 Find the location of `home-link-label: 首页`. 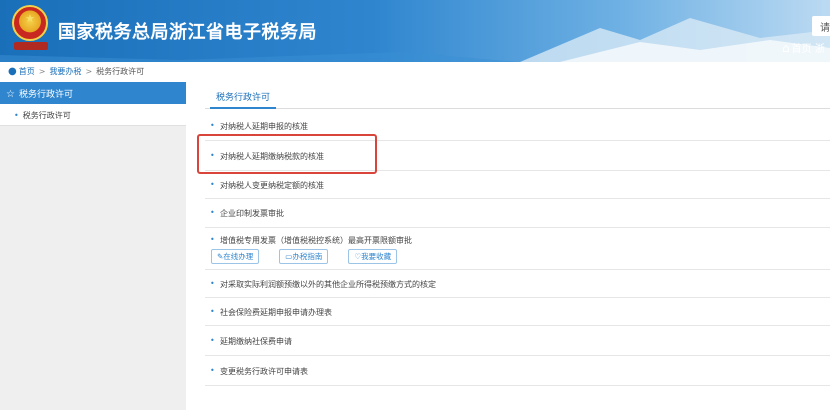

home-link-label: 首页 is located at coordinates (801, 49).